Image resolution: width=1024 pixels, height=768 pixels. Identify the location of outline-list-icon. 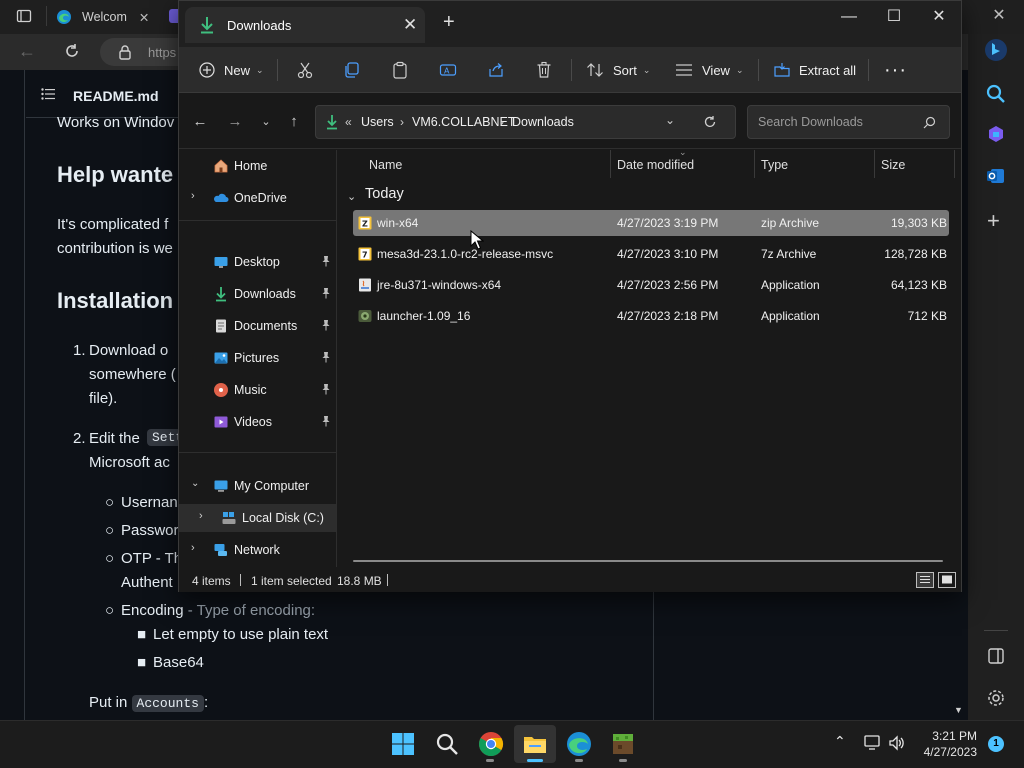
(48, 94).